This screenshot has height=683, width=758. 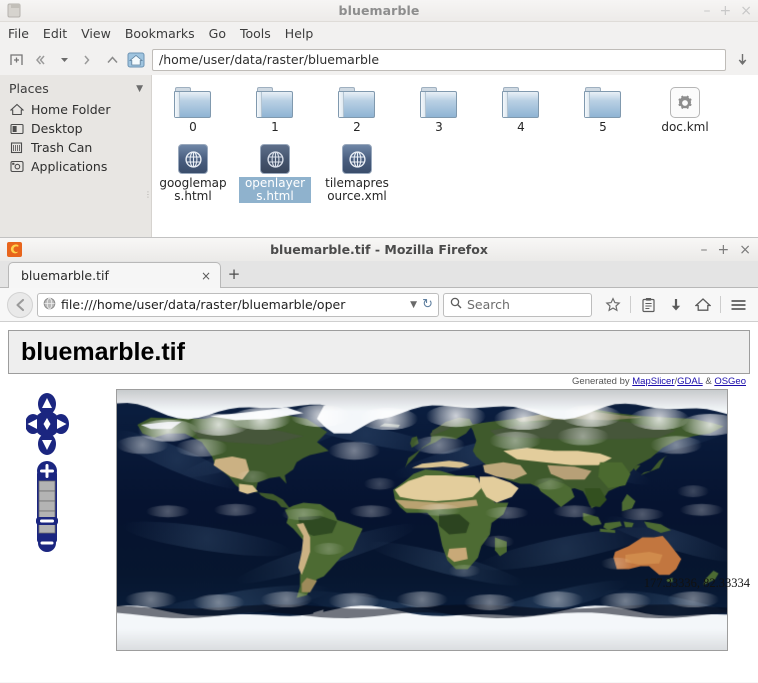 What do you see at coordinates (75, 109) in the screenshot?
I see `sidebar-item-home-folder: Home Folder` at bounding box center [75, 109].